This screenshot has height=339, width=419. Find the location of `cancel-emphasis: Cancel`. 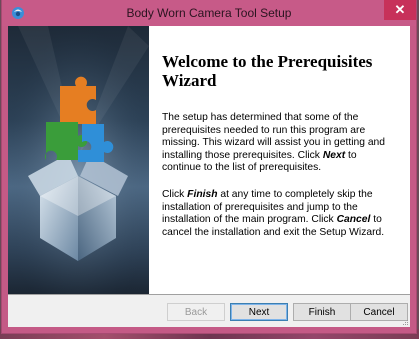

cancel-emphasis: Cancel is located at coordinates (353, 219).